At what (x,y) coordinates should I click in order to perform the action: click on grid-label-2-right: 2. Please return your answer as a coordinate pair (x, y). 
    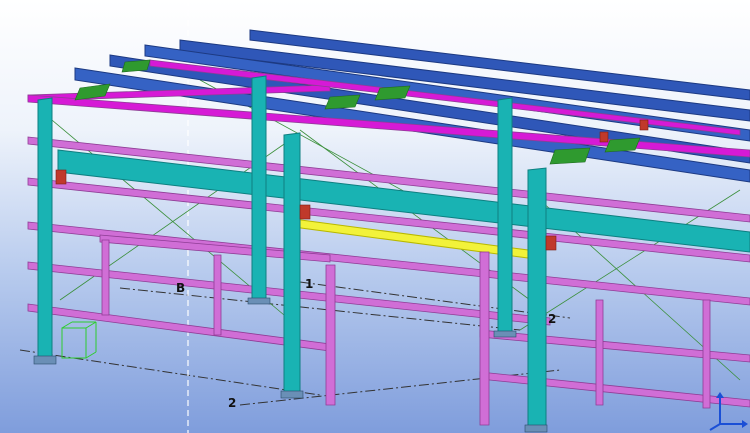
    Looking at the image, I should click on (552, 319).